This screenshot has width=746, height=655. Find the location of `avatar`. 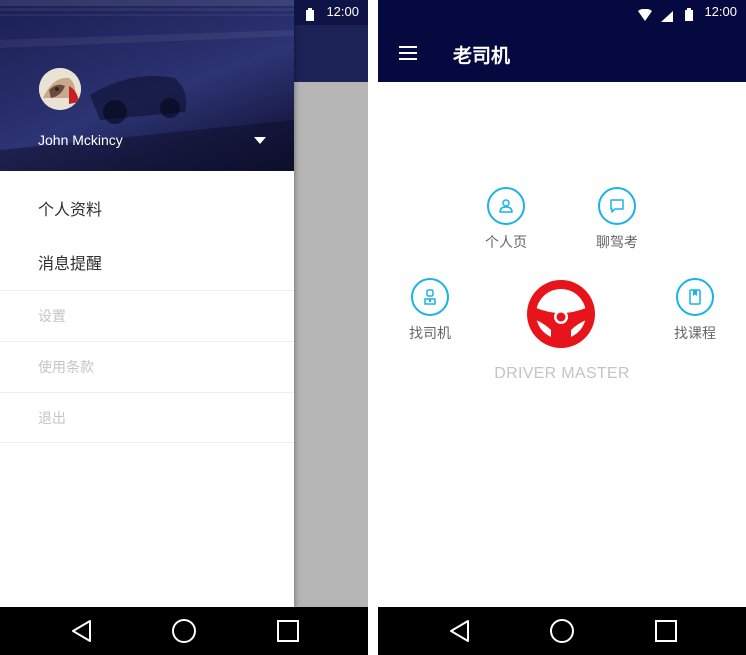

avatar is located at coordinates (60, 89).